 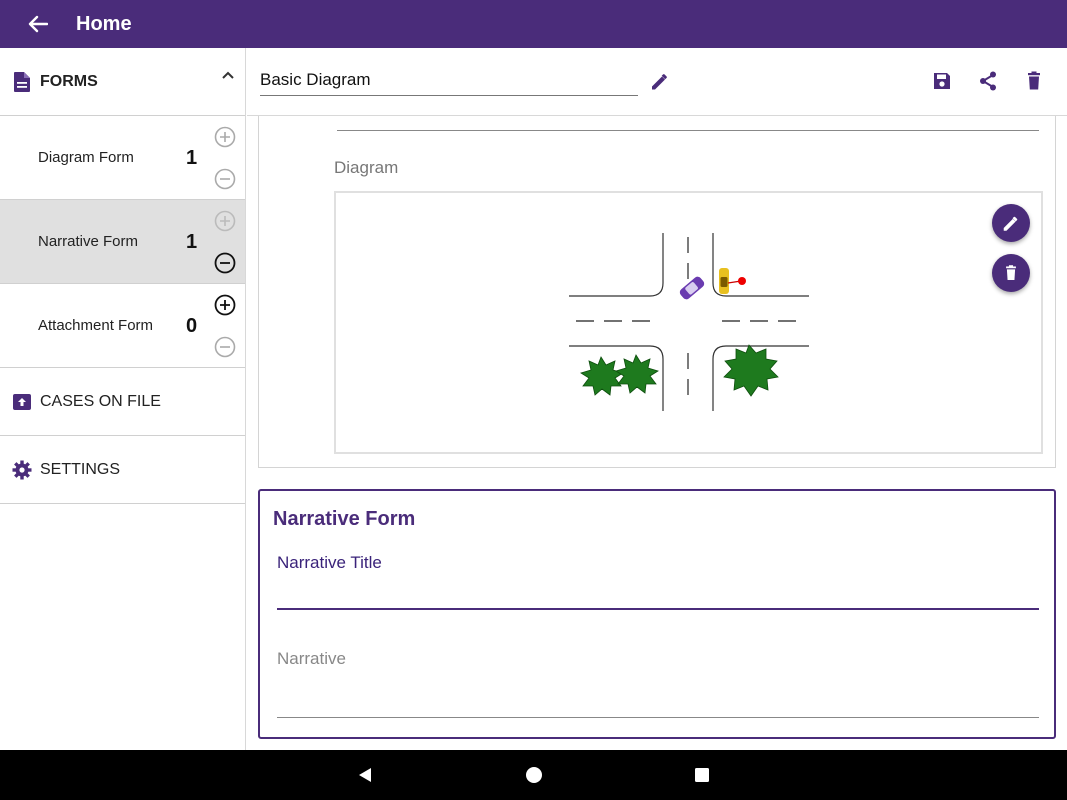 What do you see at coordinates (96, 325) in the screenshot?
I see `form-name: Attachment Form` at bounding box center [96, 325].